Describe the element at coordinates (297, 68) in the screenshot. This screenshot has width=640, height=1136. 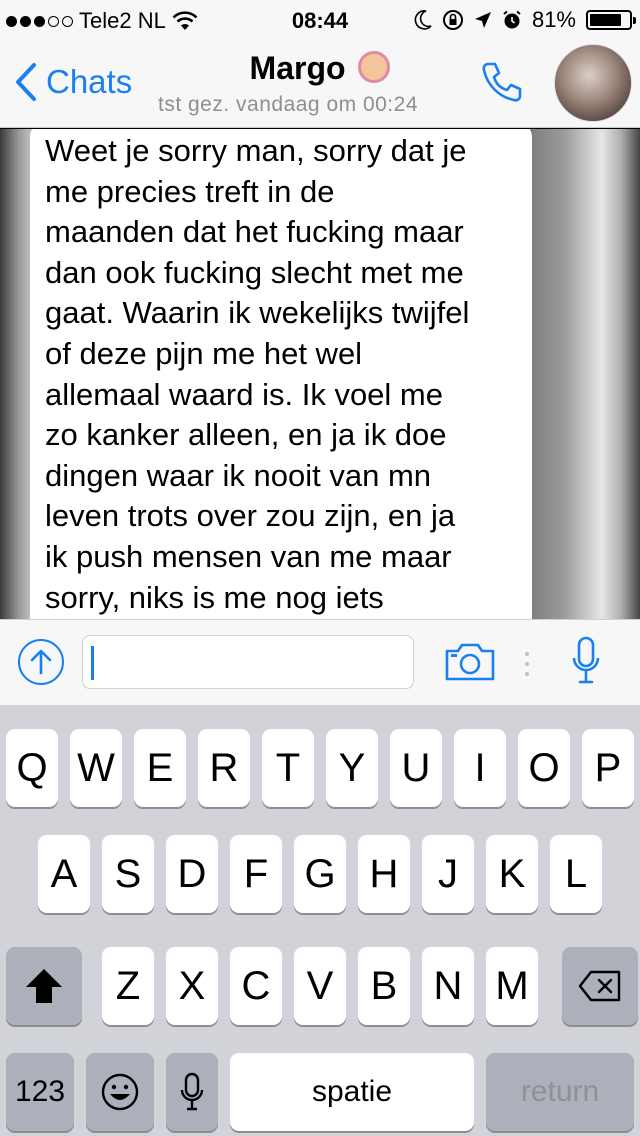
I see `contact-name-text: Margo` at that location.